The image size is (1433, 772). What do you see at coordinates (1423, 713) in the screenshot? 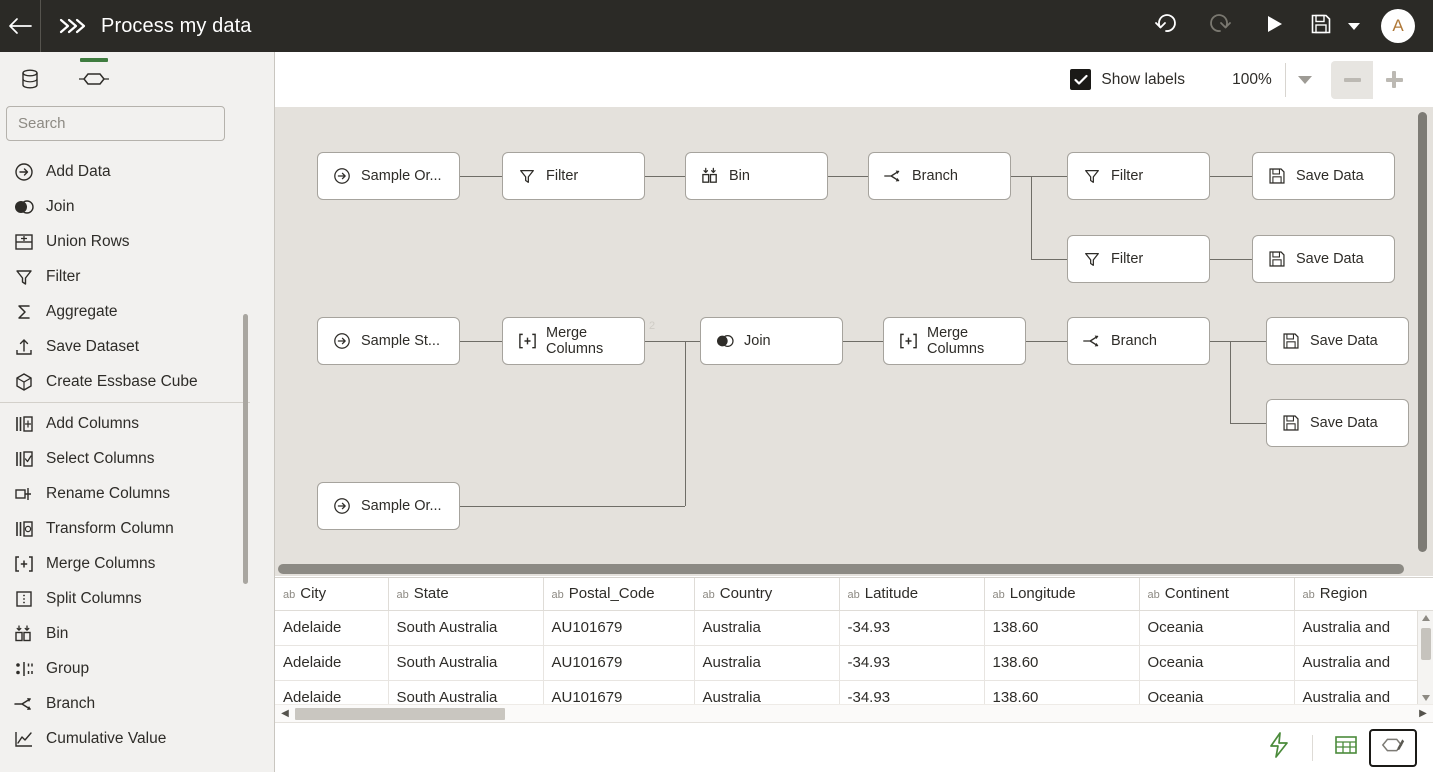
I see `scroll-right-icon: ▶` at bounding box center [1423, 713].